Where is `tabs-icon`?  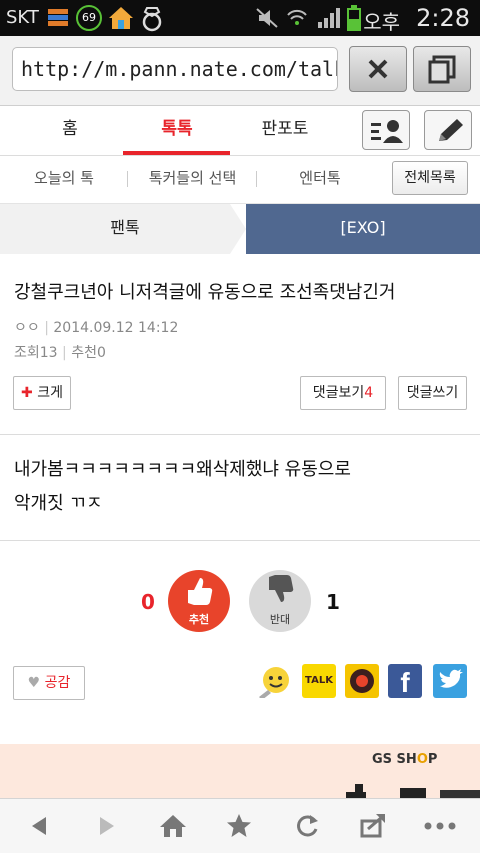
tabs-icon is located at coordinates (442, 69).